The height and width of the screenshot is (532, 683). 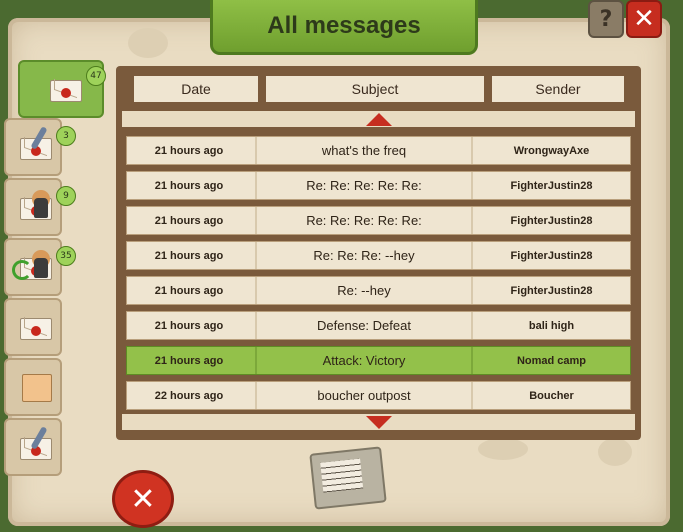 I want to click on page-title: All messages, so click(x=344, y=25).